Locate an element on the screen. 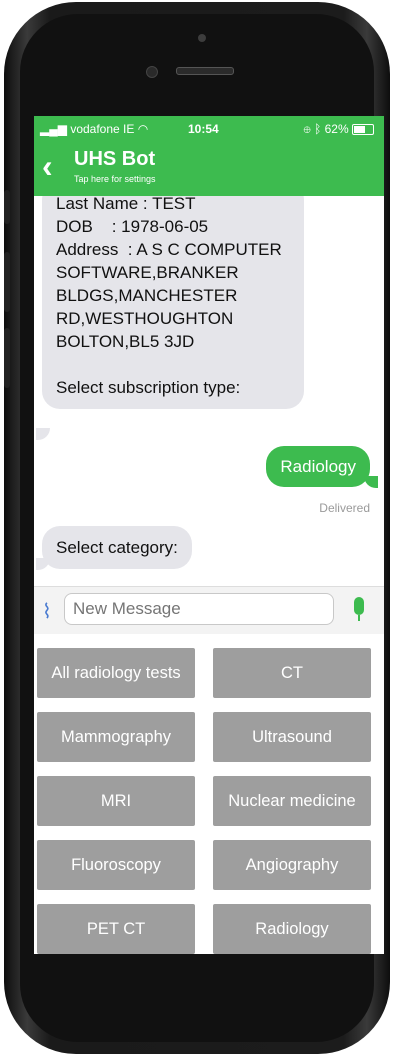 This screenshot has width=394, height=1056. option-button: Ultrasound is located at coordinates (292, 737).